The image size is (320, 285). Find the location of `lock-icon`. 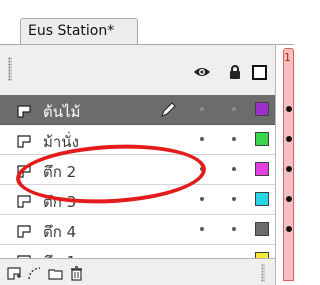

lock-icon is located at coordinates (235, 72).